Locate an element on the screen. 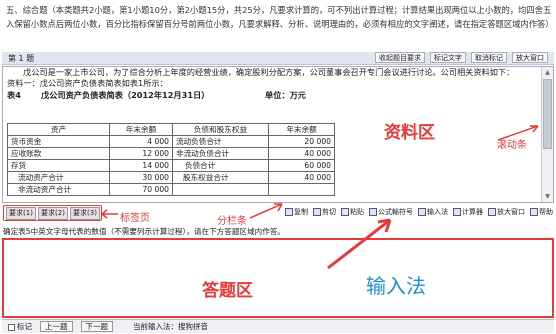  tabs-arrow is located at coordinates (109, 214).